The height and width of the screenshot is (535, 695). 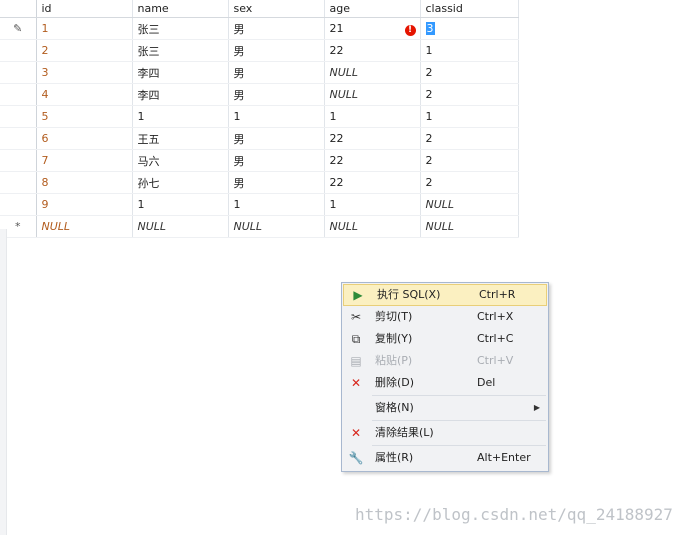 What do you see at coordinates (372, 9) in the screenshot?
I see `column-header-age: age` at bounding box center [372, 9].